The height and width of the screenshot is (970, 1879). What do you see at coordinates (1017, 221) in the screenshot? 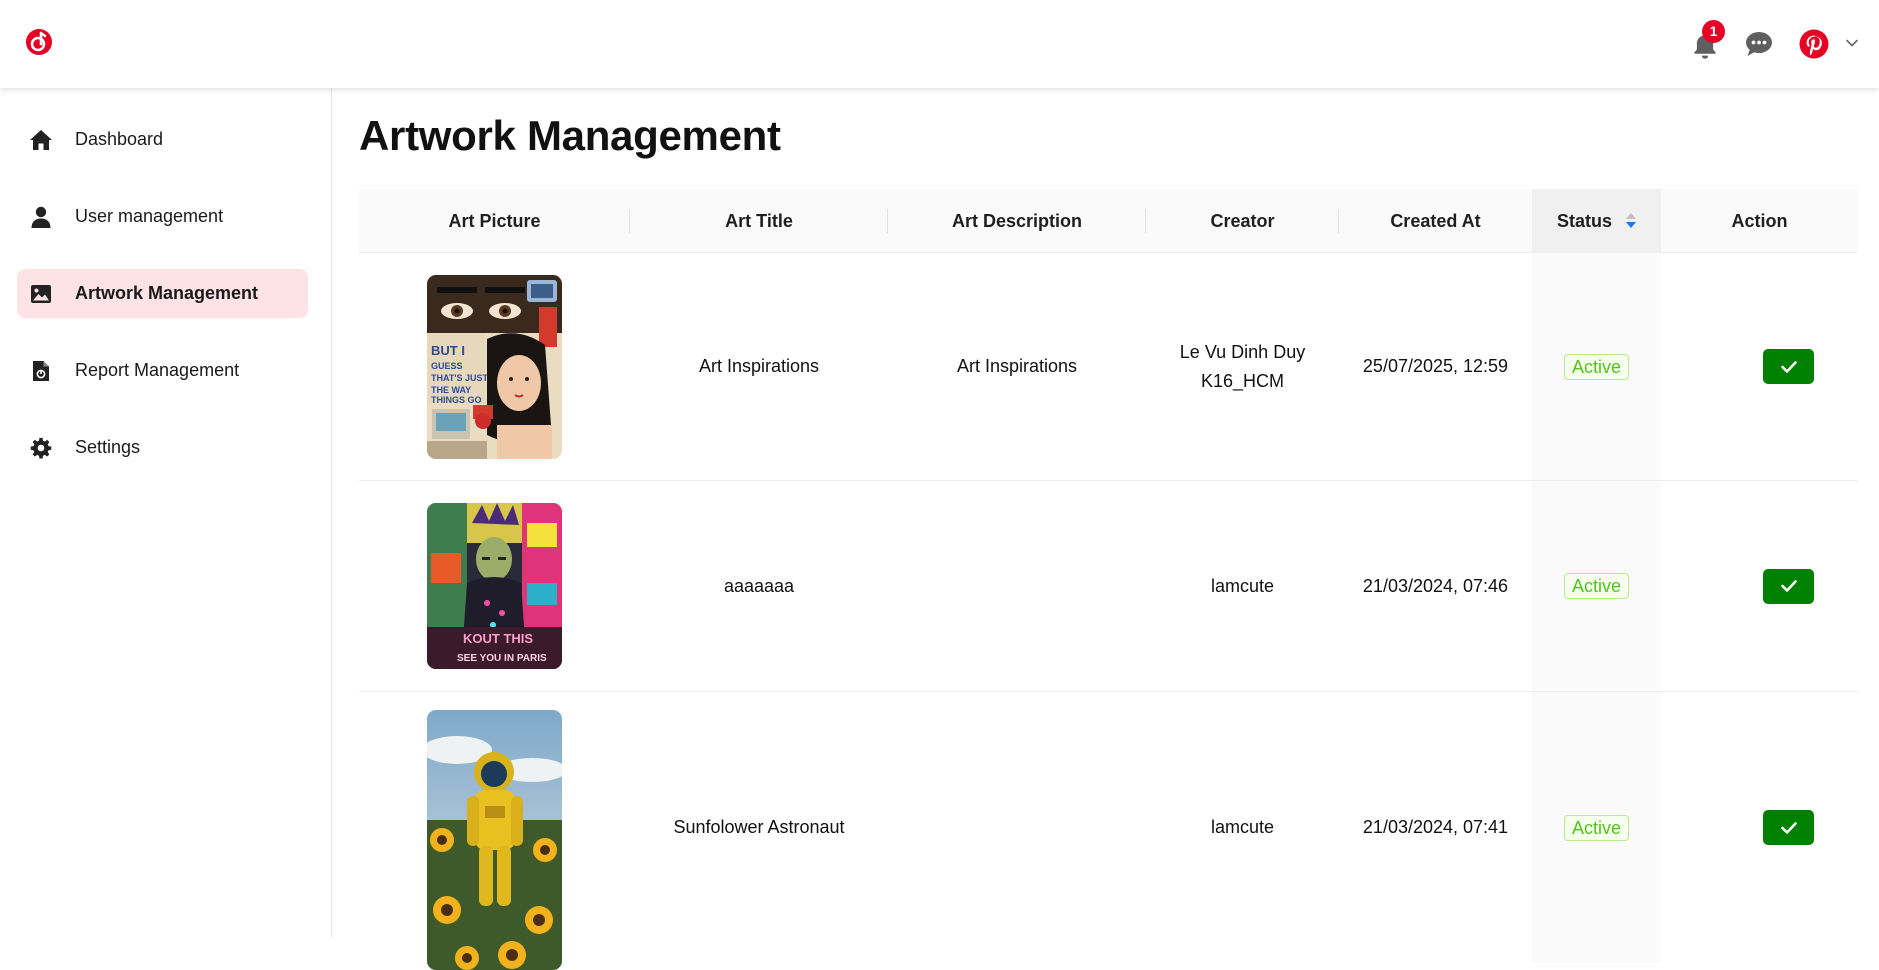
I see `column-header-art-description: Art Description` at bounding box center [1017, 221].